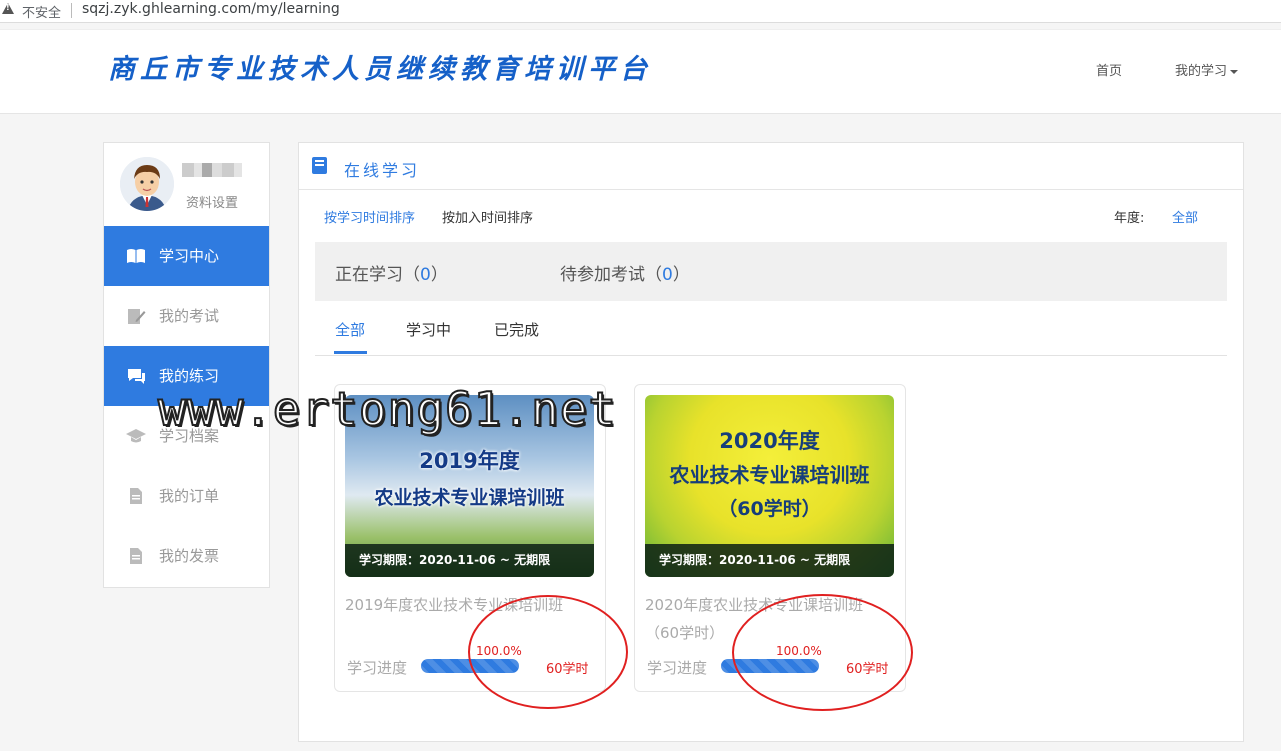 Image resolution: width=1281 pixels, height=751 pixels. Describe the element at coordinates (382, 170) in the screenshot. I see `panel-title: 在线学习` at that location.